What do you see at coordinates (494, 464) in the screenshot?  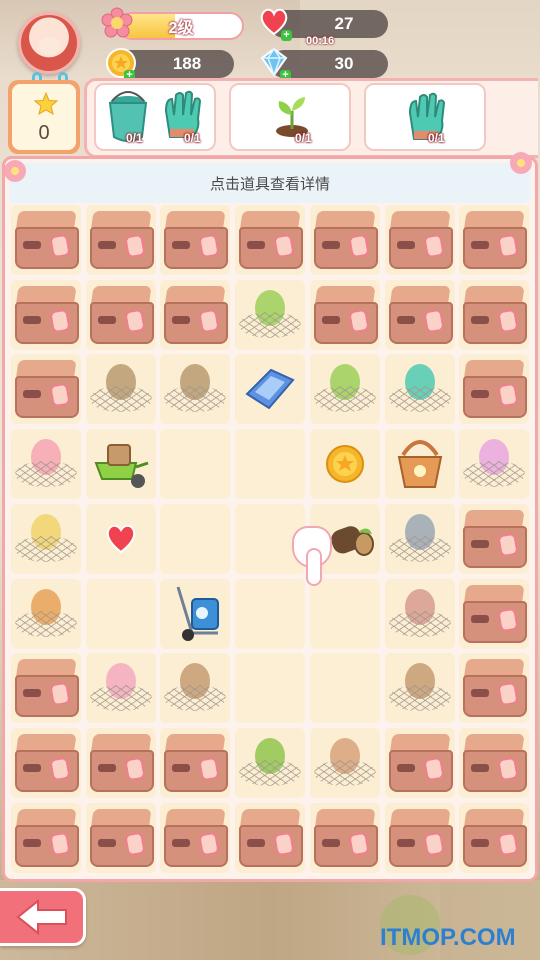 I see `board-cell-webbed-ribbon` at bounding box center [494, 464].